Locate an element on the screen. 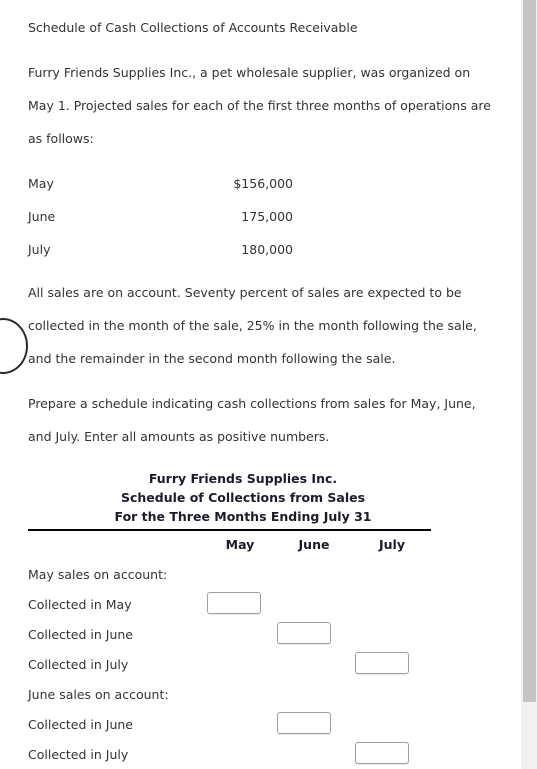 The height and width of the screenshot is (769, 537). sales-month-label: May is located at coordinates (41, 183).